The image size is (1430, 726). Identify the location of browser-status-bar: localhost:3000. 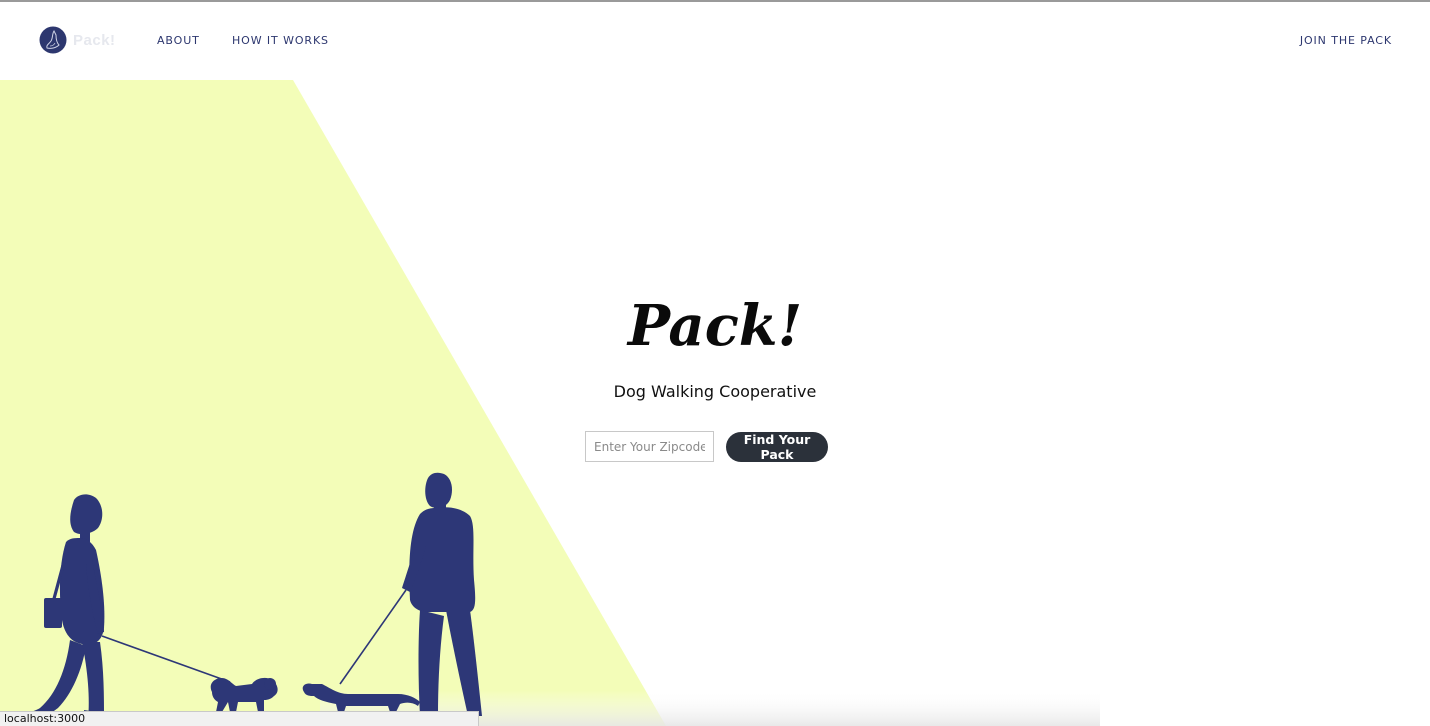
(239, 718).